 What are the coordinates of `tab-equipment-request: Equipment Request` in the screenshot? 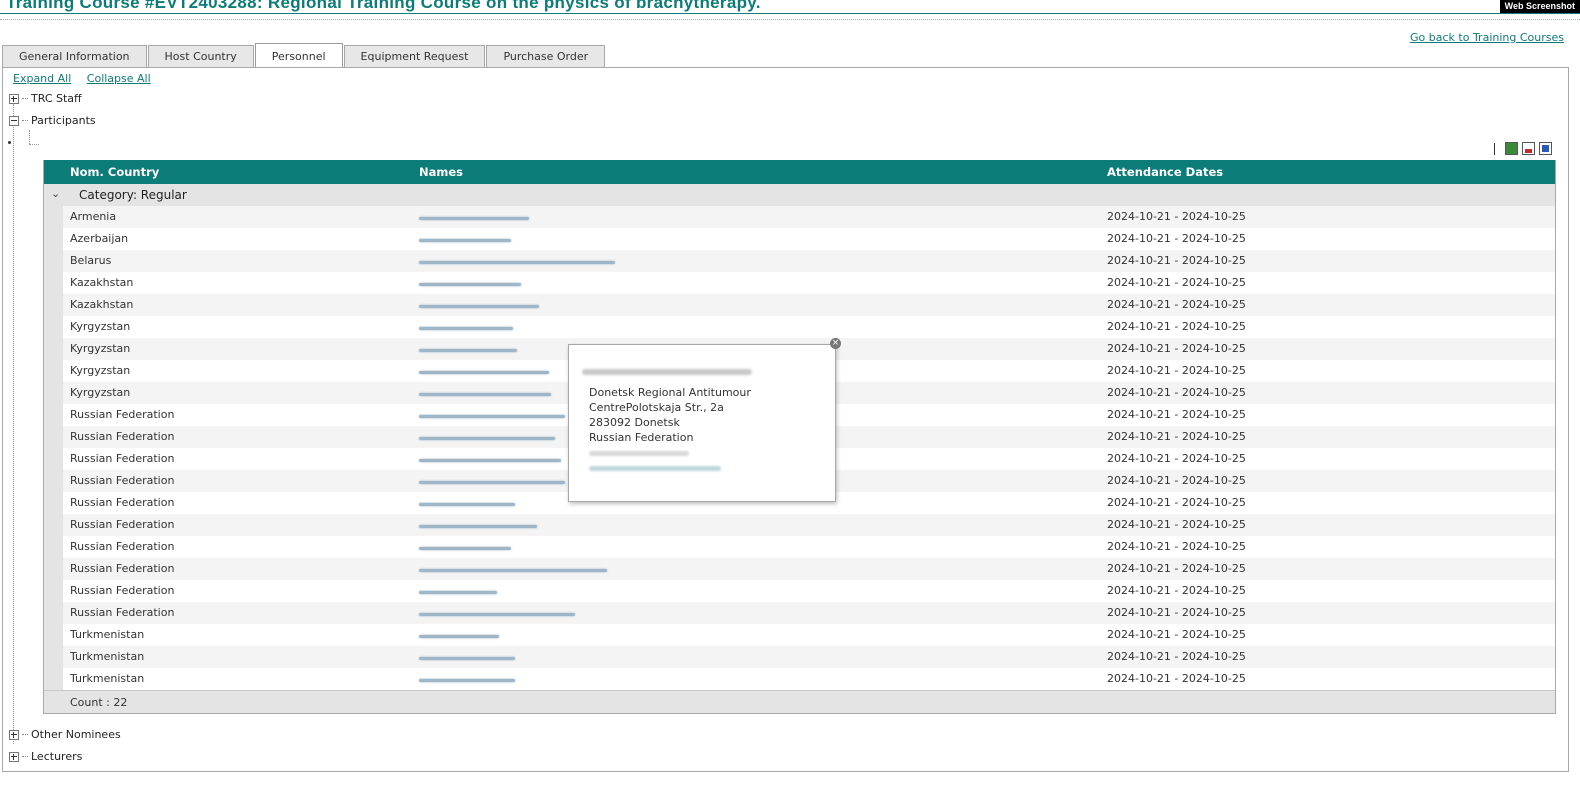 It's located at (414, 56).